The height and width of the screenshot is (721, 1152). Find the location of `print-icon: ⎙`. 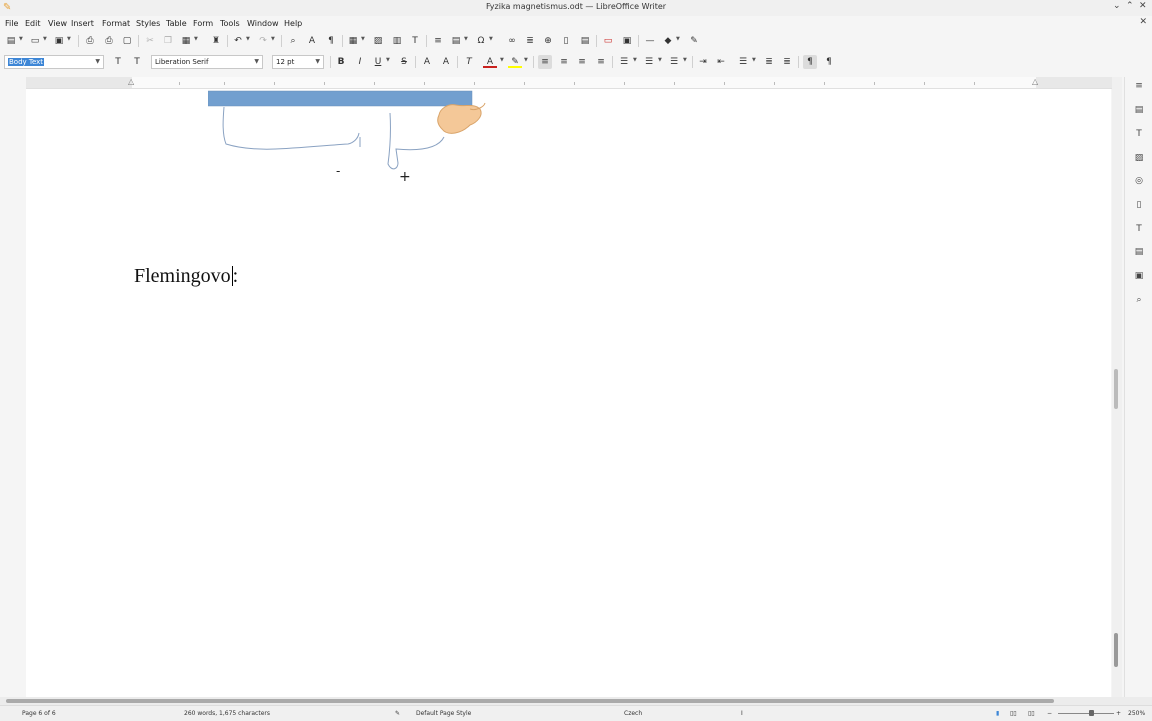

print-icon: ⎙ is located at coordinates (109, 41).